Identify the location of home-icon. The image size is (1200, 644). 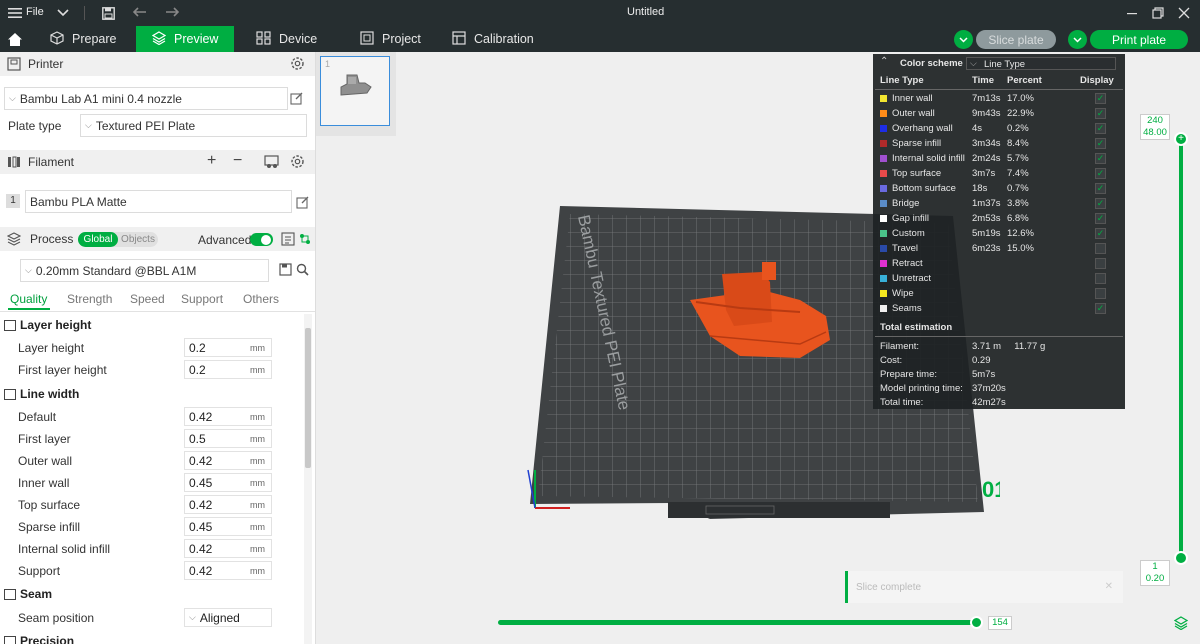
(15, 39).